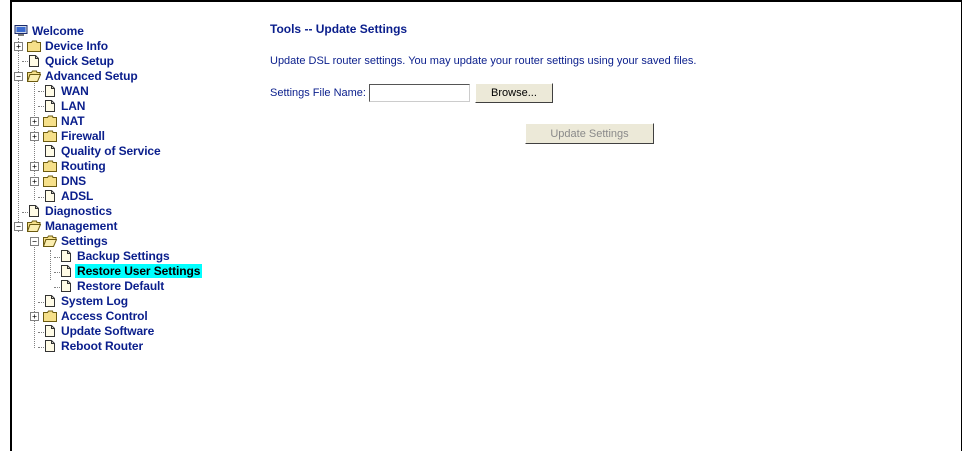  Describe the element at coordinates (139, 271) in the screenshot. I see `tree-item-label: Restore User Settings` at that location.